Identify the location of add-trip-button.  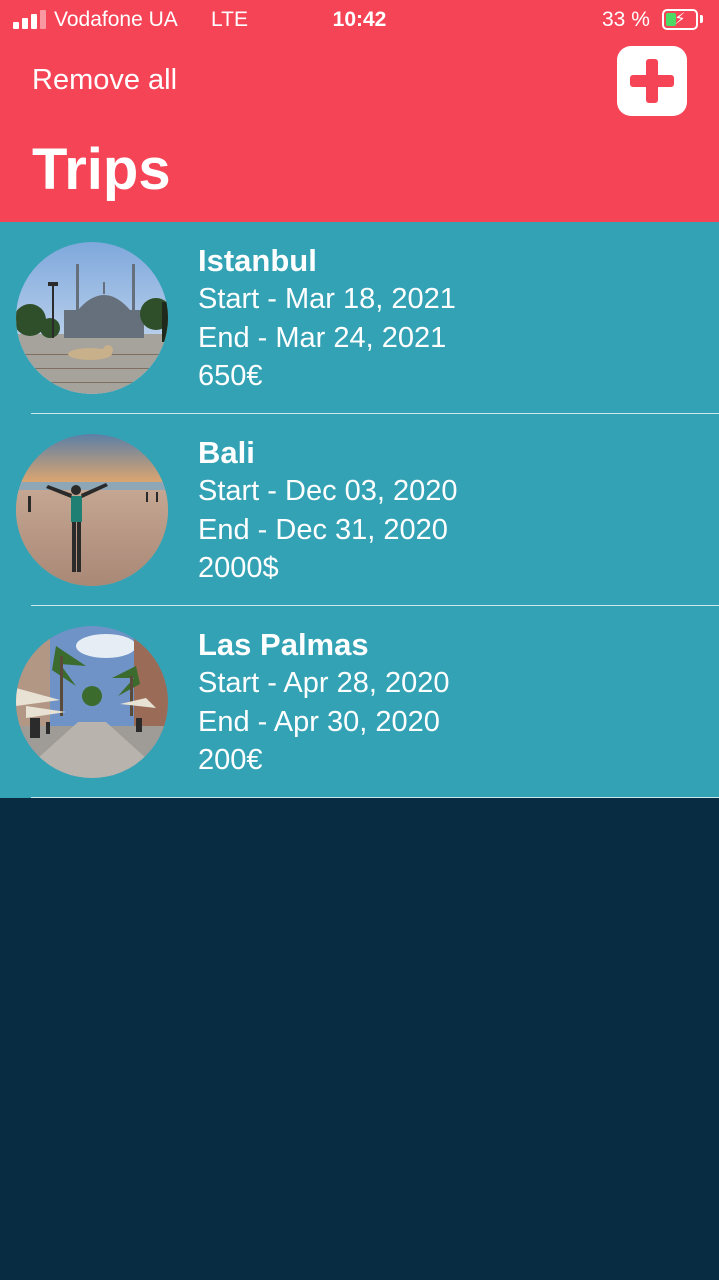
(652, 81).